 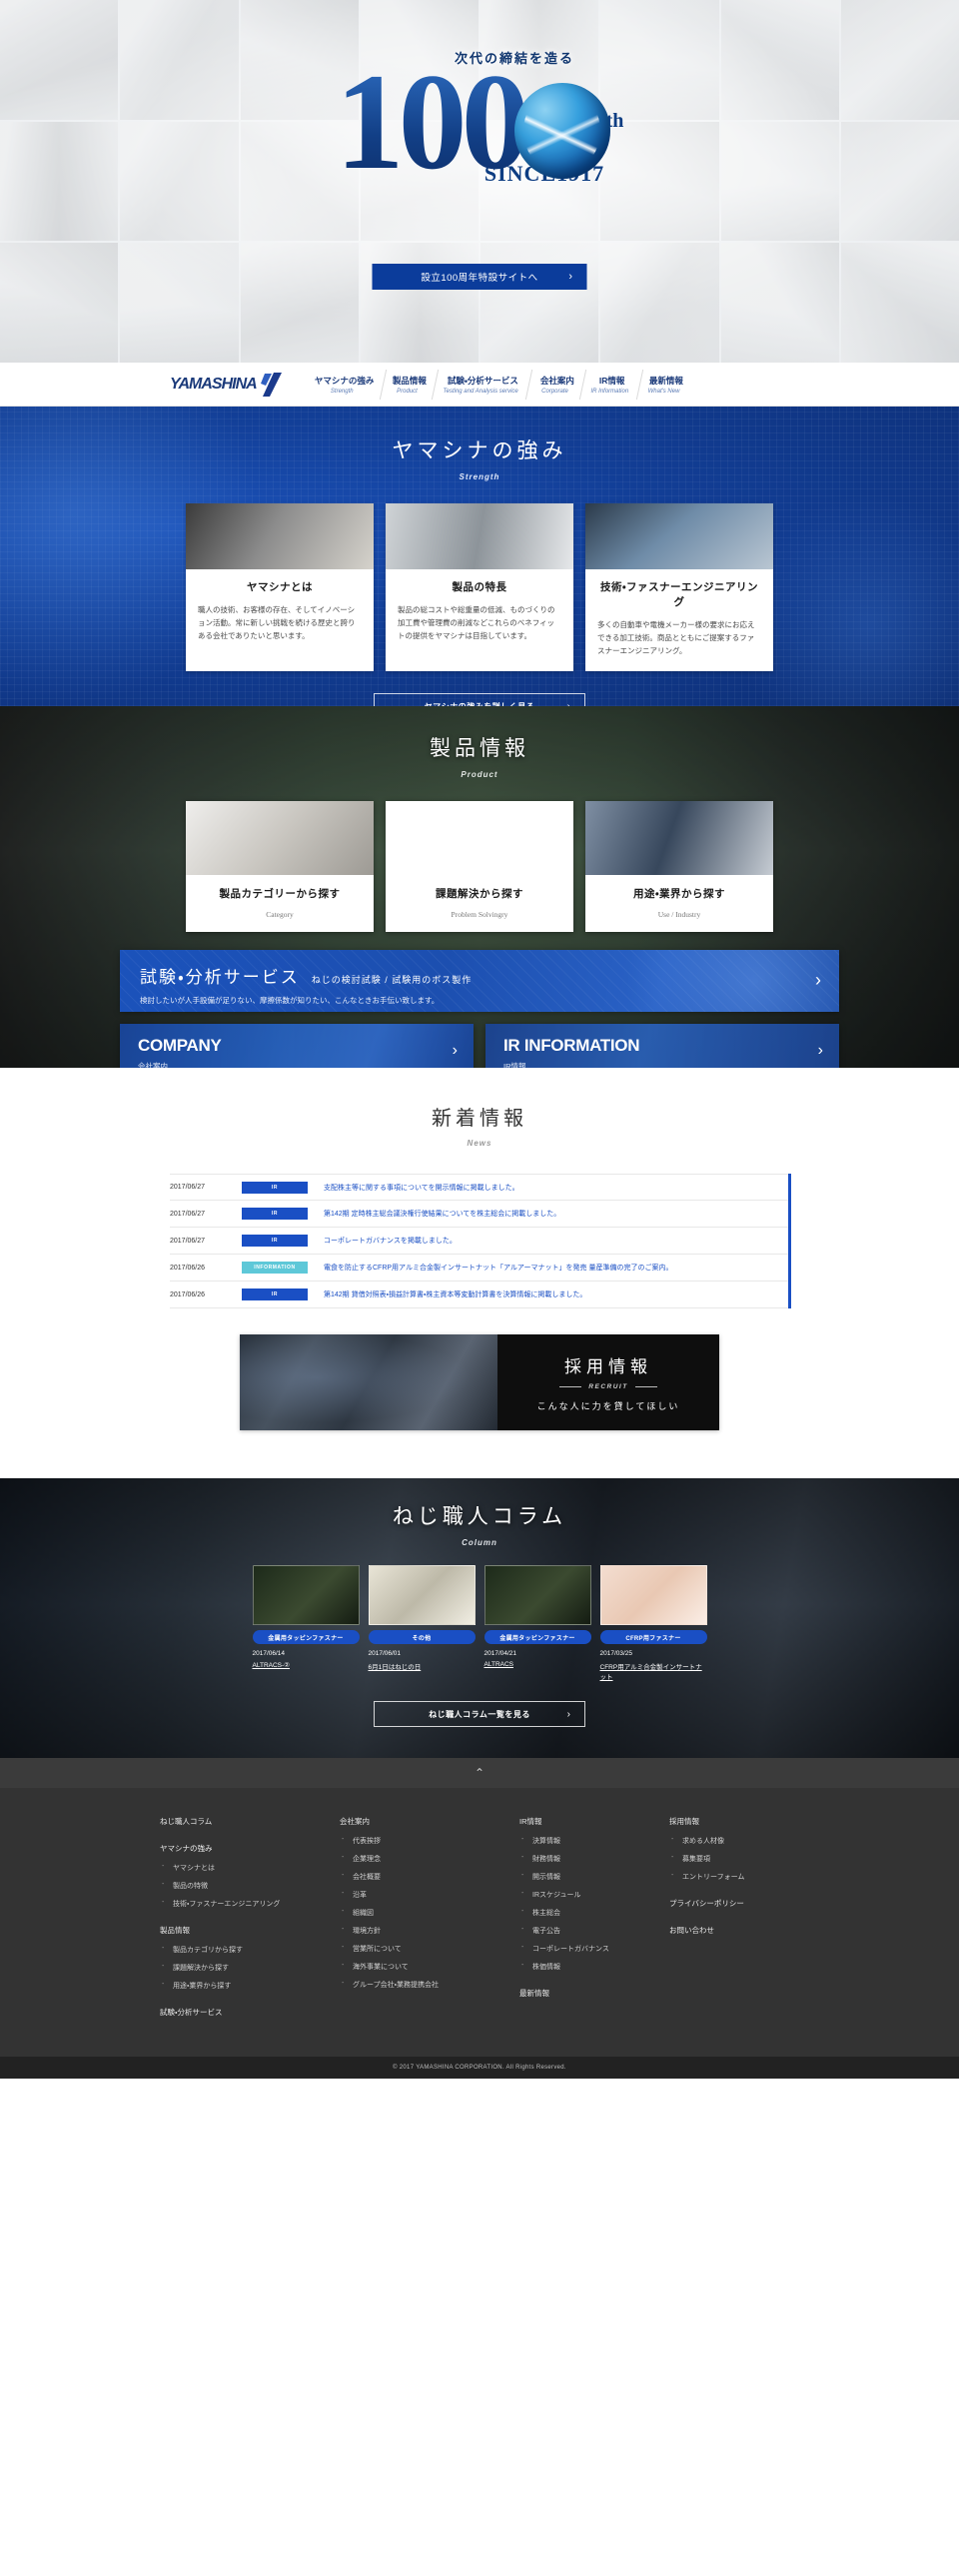 What do you see at coordinates (483, 385) in the screenshot?
I see `nav-item-testing-analysis: 試験・分析サービス Testing and Analysis service` at bounding box center [483, 385].